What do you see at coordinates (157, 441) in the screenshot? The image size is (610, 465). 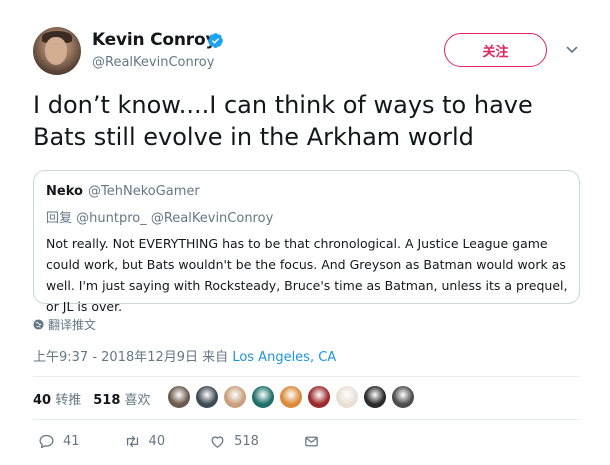 I see `retweet-count: 40` at bounding box center [157, 441].